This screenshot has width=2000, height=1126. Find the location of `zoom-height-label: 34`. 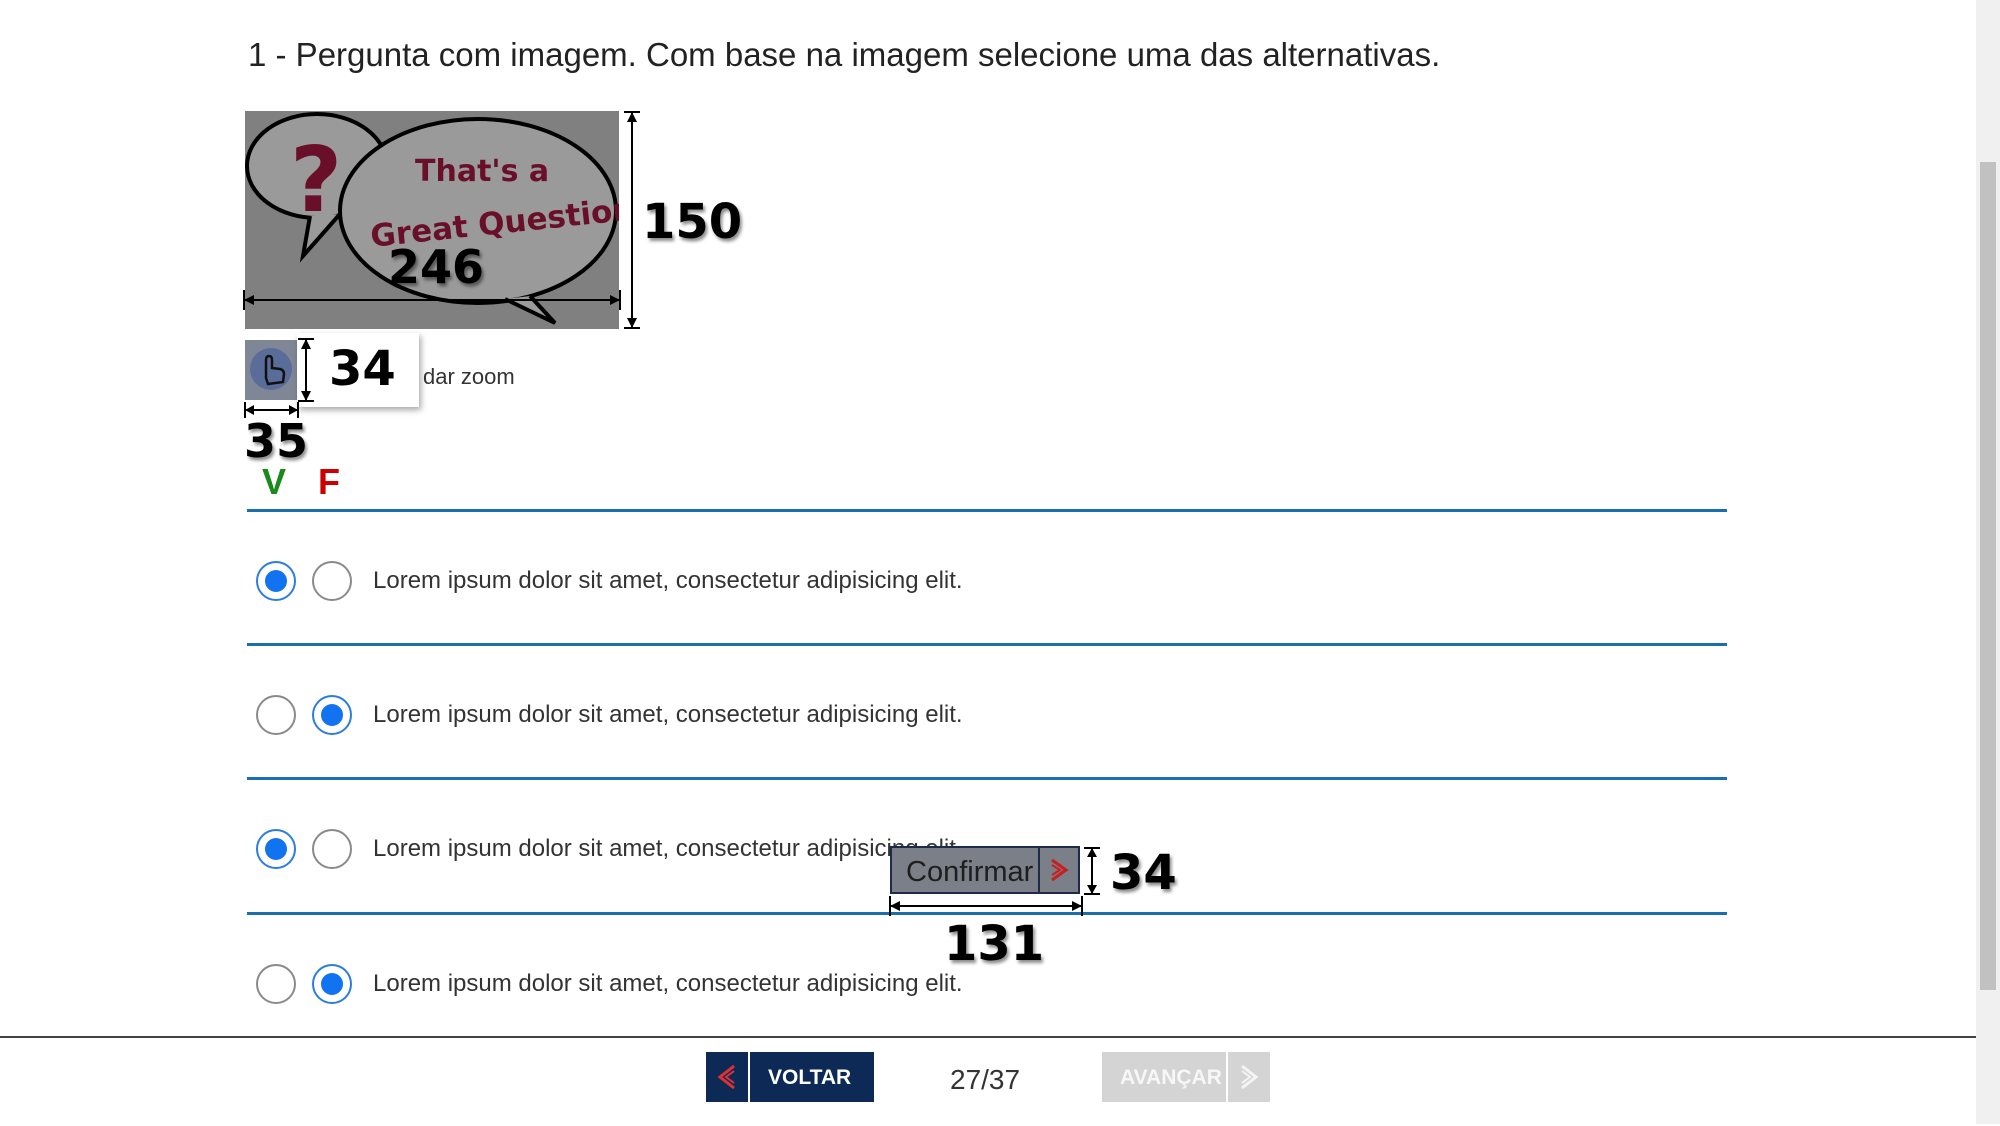

zoom-height-label: 34 is located at coordinates (362, 369).